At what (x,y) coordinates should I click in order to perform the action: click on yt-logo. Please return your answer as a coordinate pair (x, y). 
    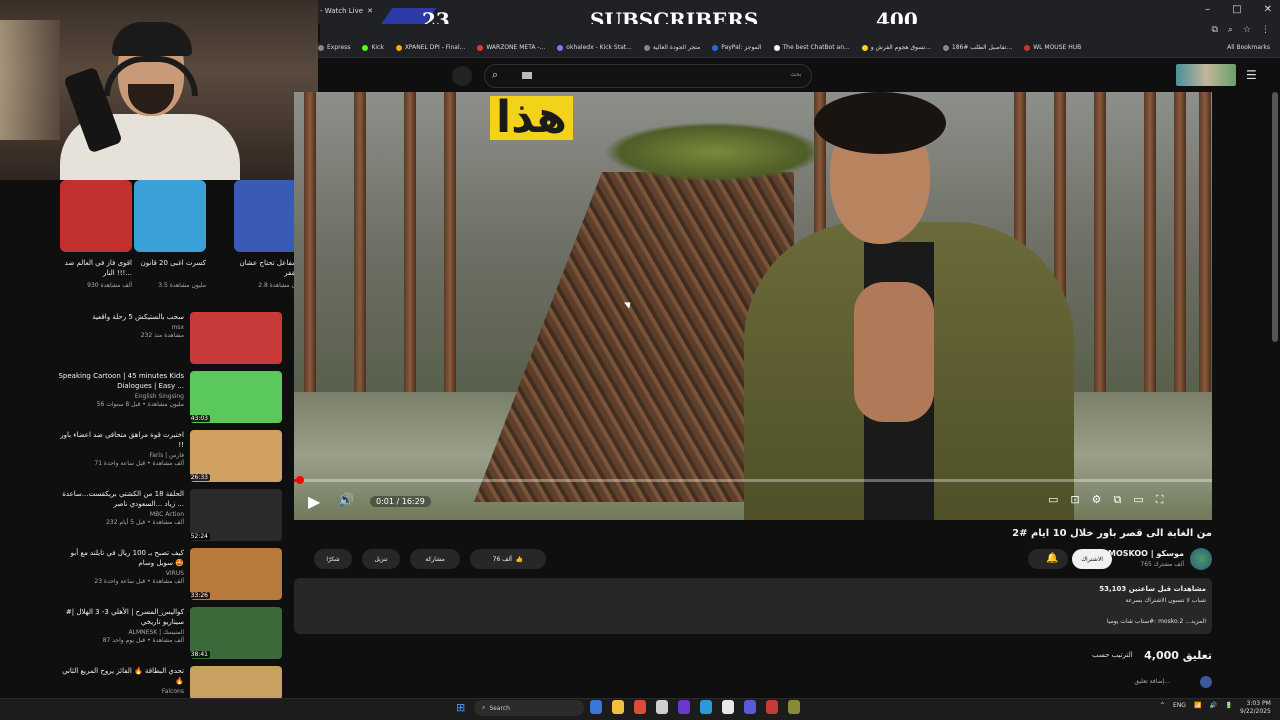
    Looking at the image, I should click on (1206, 75).